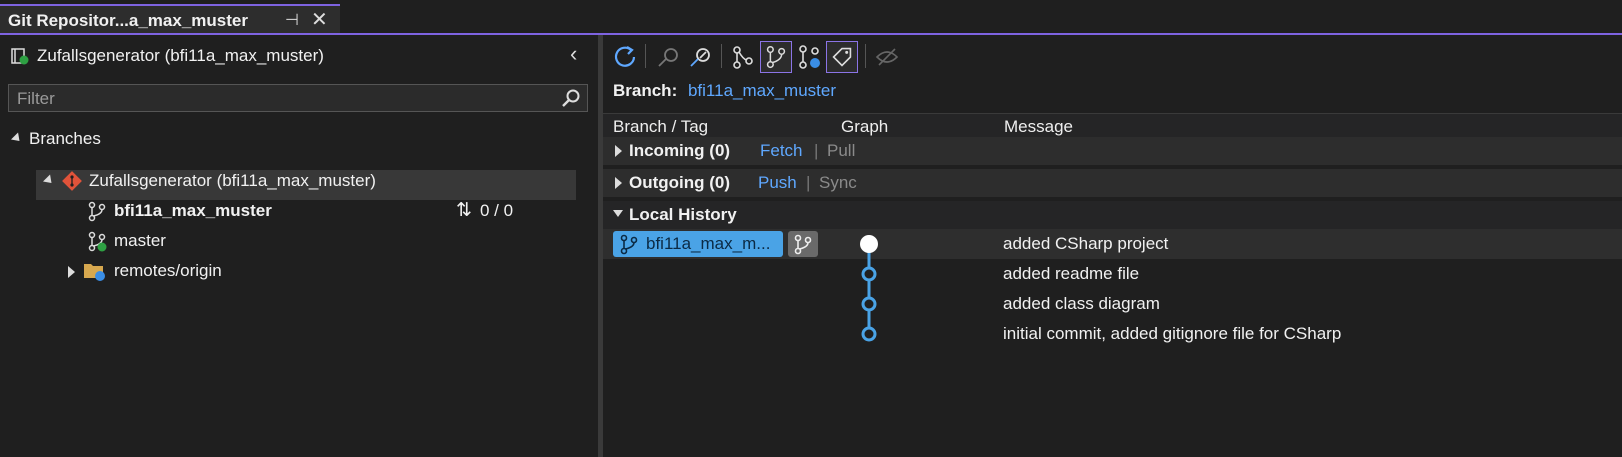 This screenshot has height=457, width=1622. Describe the element at coordinates (319, 19) in the screenshot. I see `close-icon: ✕` at that location.